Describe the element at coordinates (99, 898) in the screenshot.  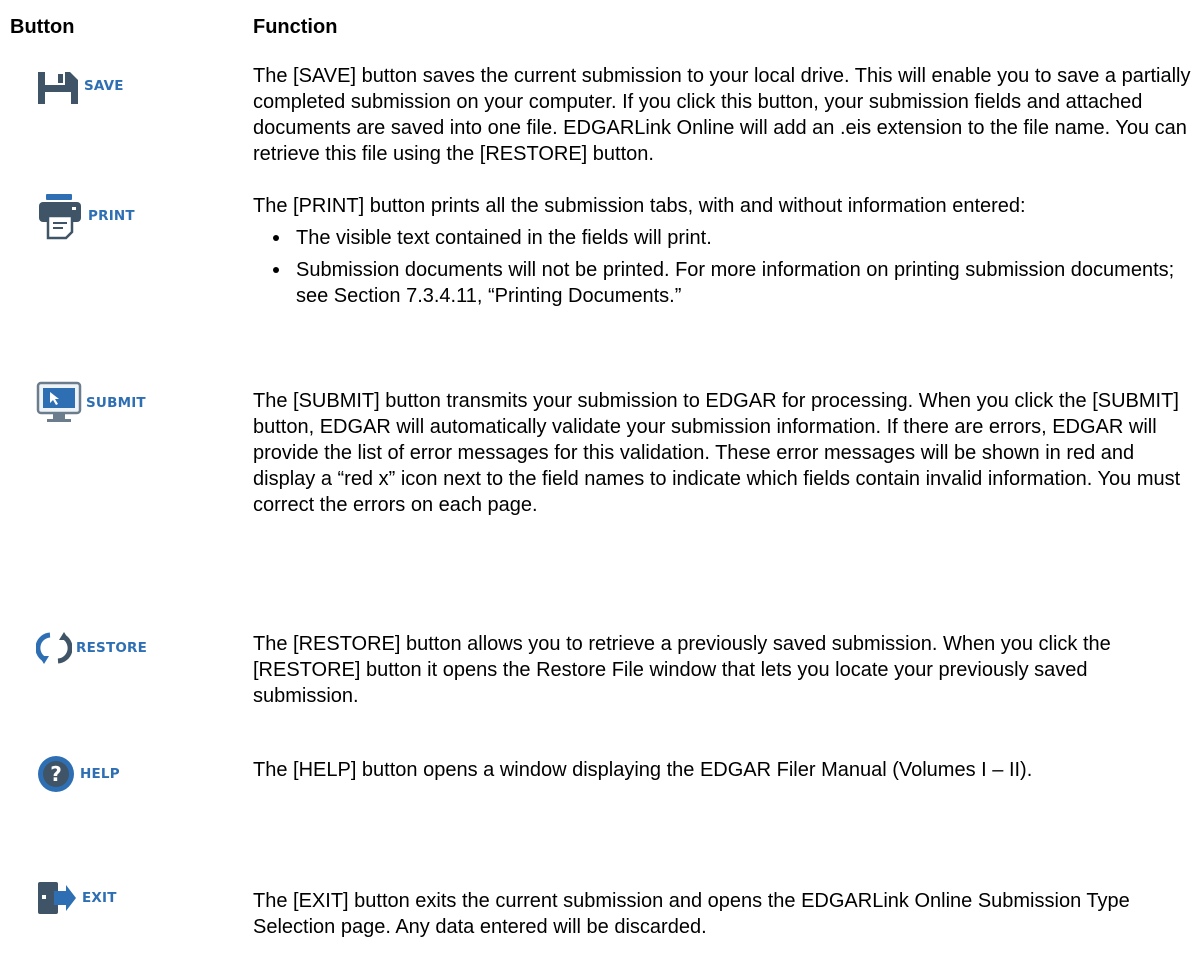
I see `exit-label: EXIT` at that location.